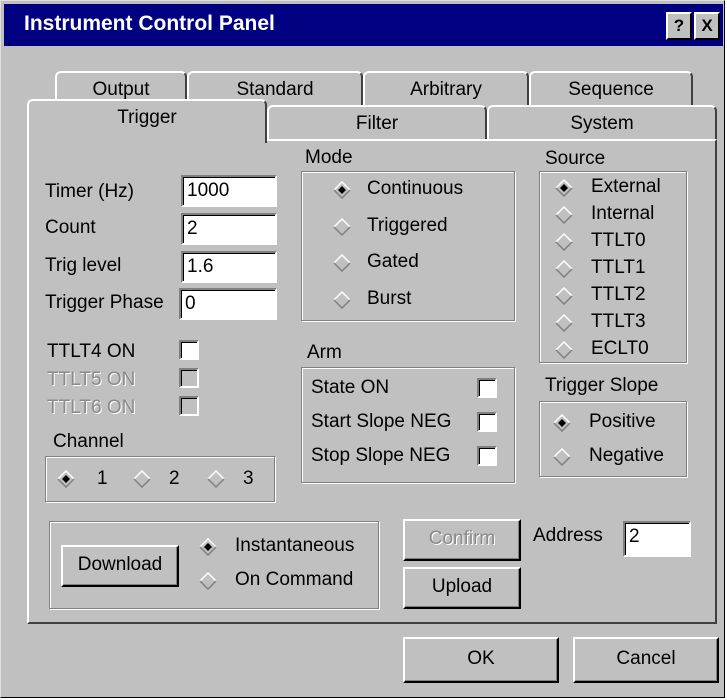  I want to click on slope-negative-label: Negative, so click(626, 455).